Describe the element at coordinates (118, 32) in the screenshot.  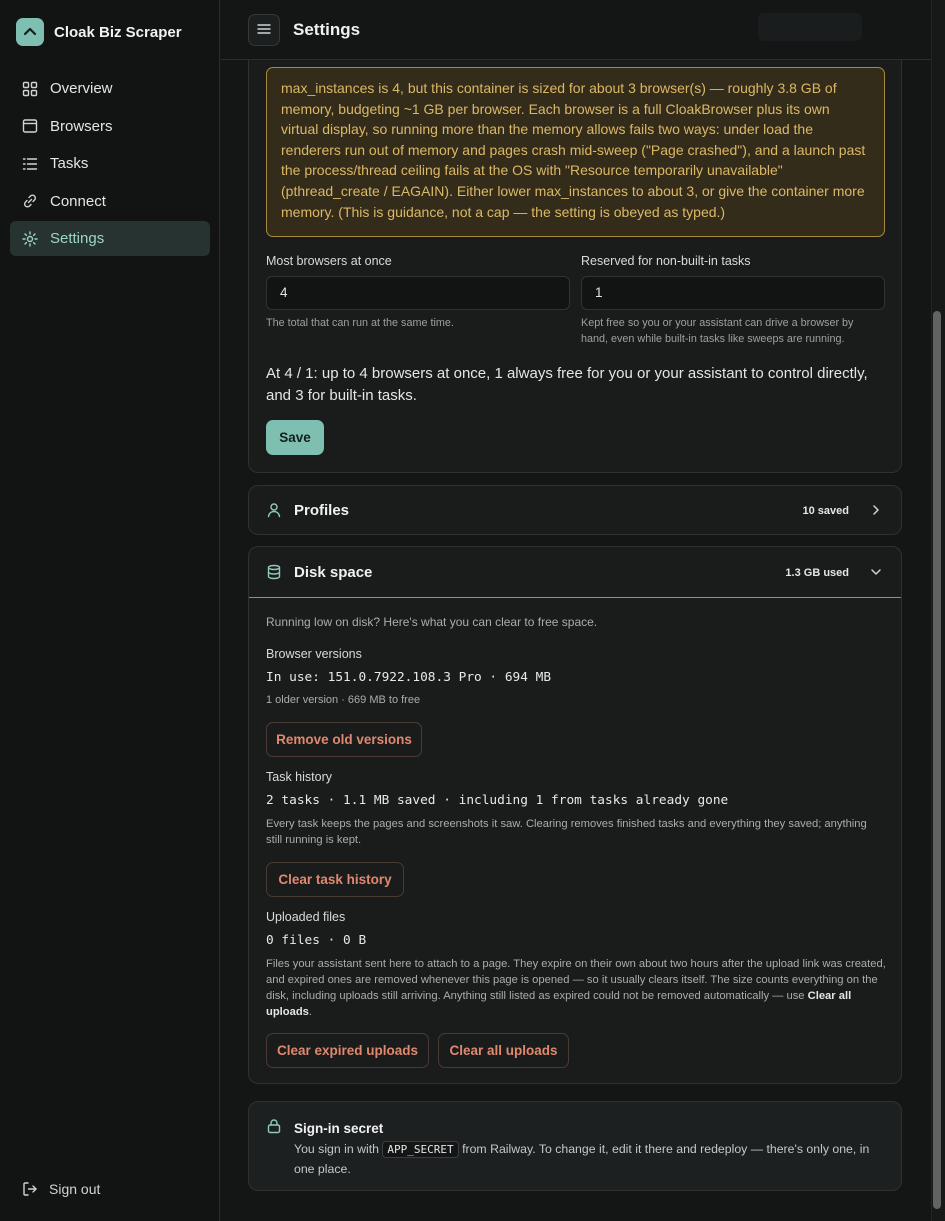
I see `app-name: Cloak Biz Scraper` at that location.